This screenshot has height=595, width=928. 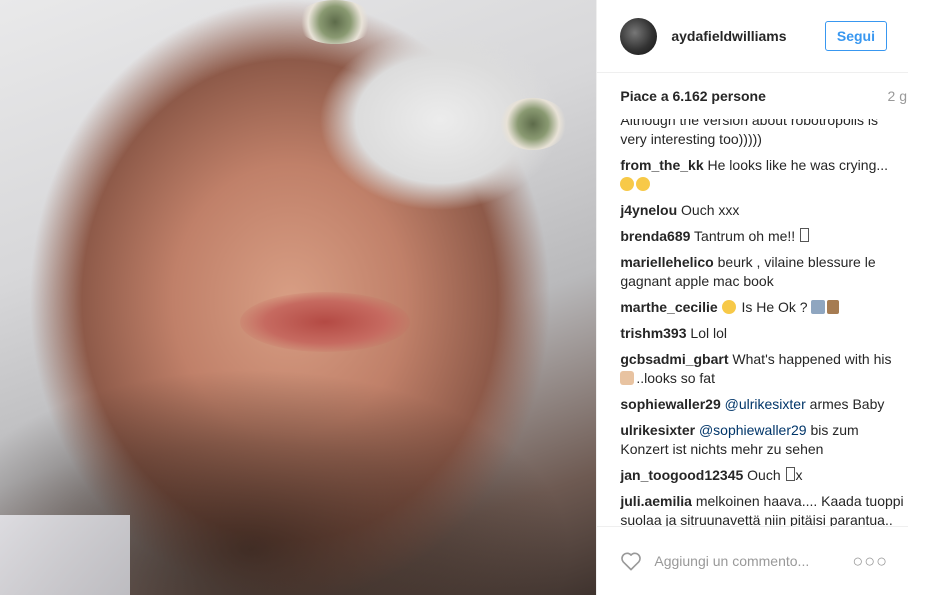 I want to click on comment: jan_toogood12345 Ouch x, so click(x=764, y=475).